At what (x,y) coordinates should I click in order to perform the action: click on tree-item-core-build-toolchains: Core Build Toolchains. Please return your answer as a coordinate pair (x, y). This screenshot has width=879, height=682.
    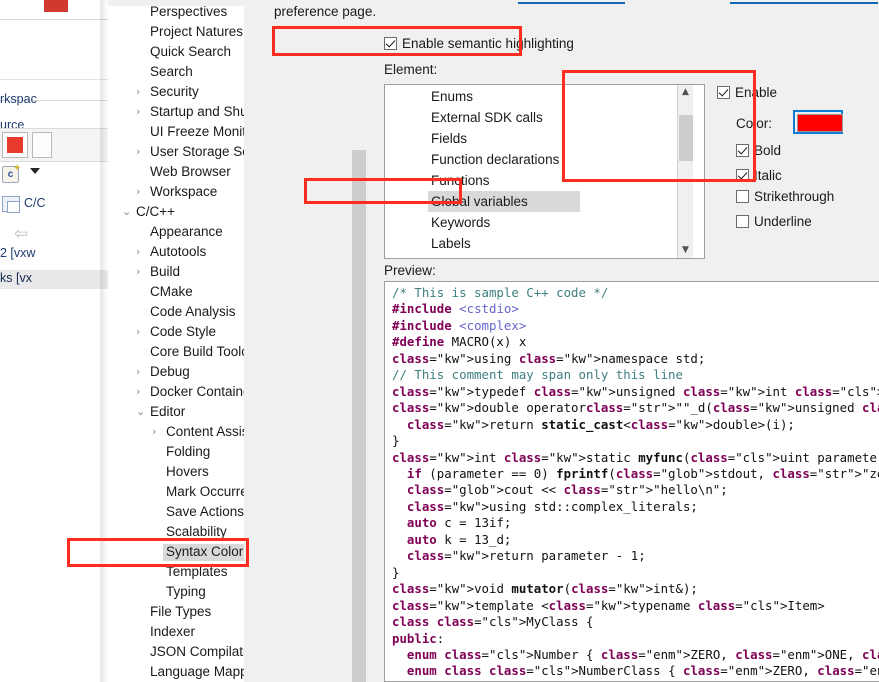
    Looking at the image, I should click on (176, 352).